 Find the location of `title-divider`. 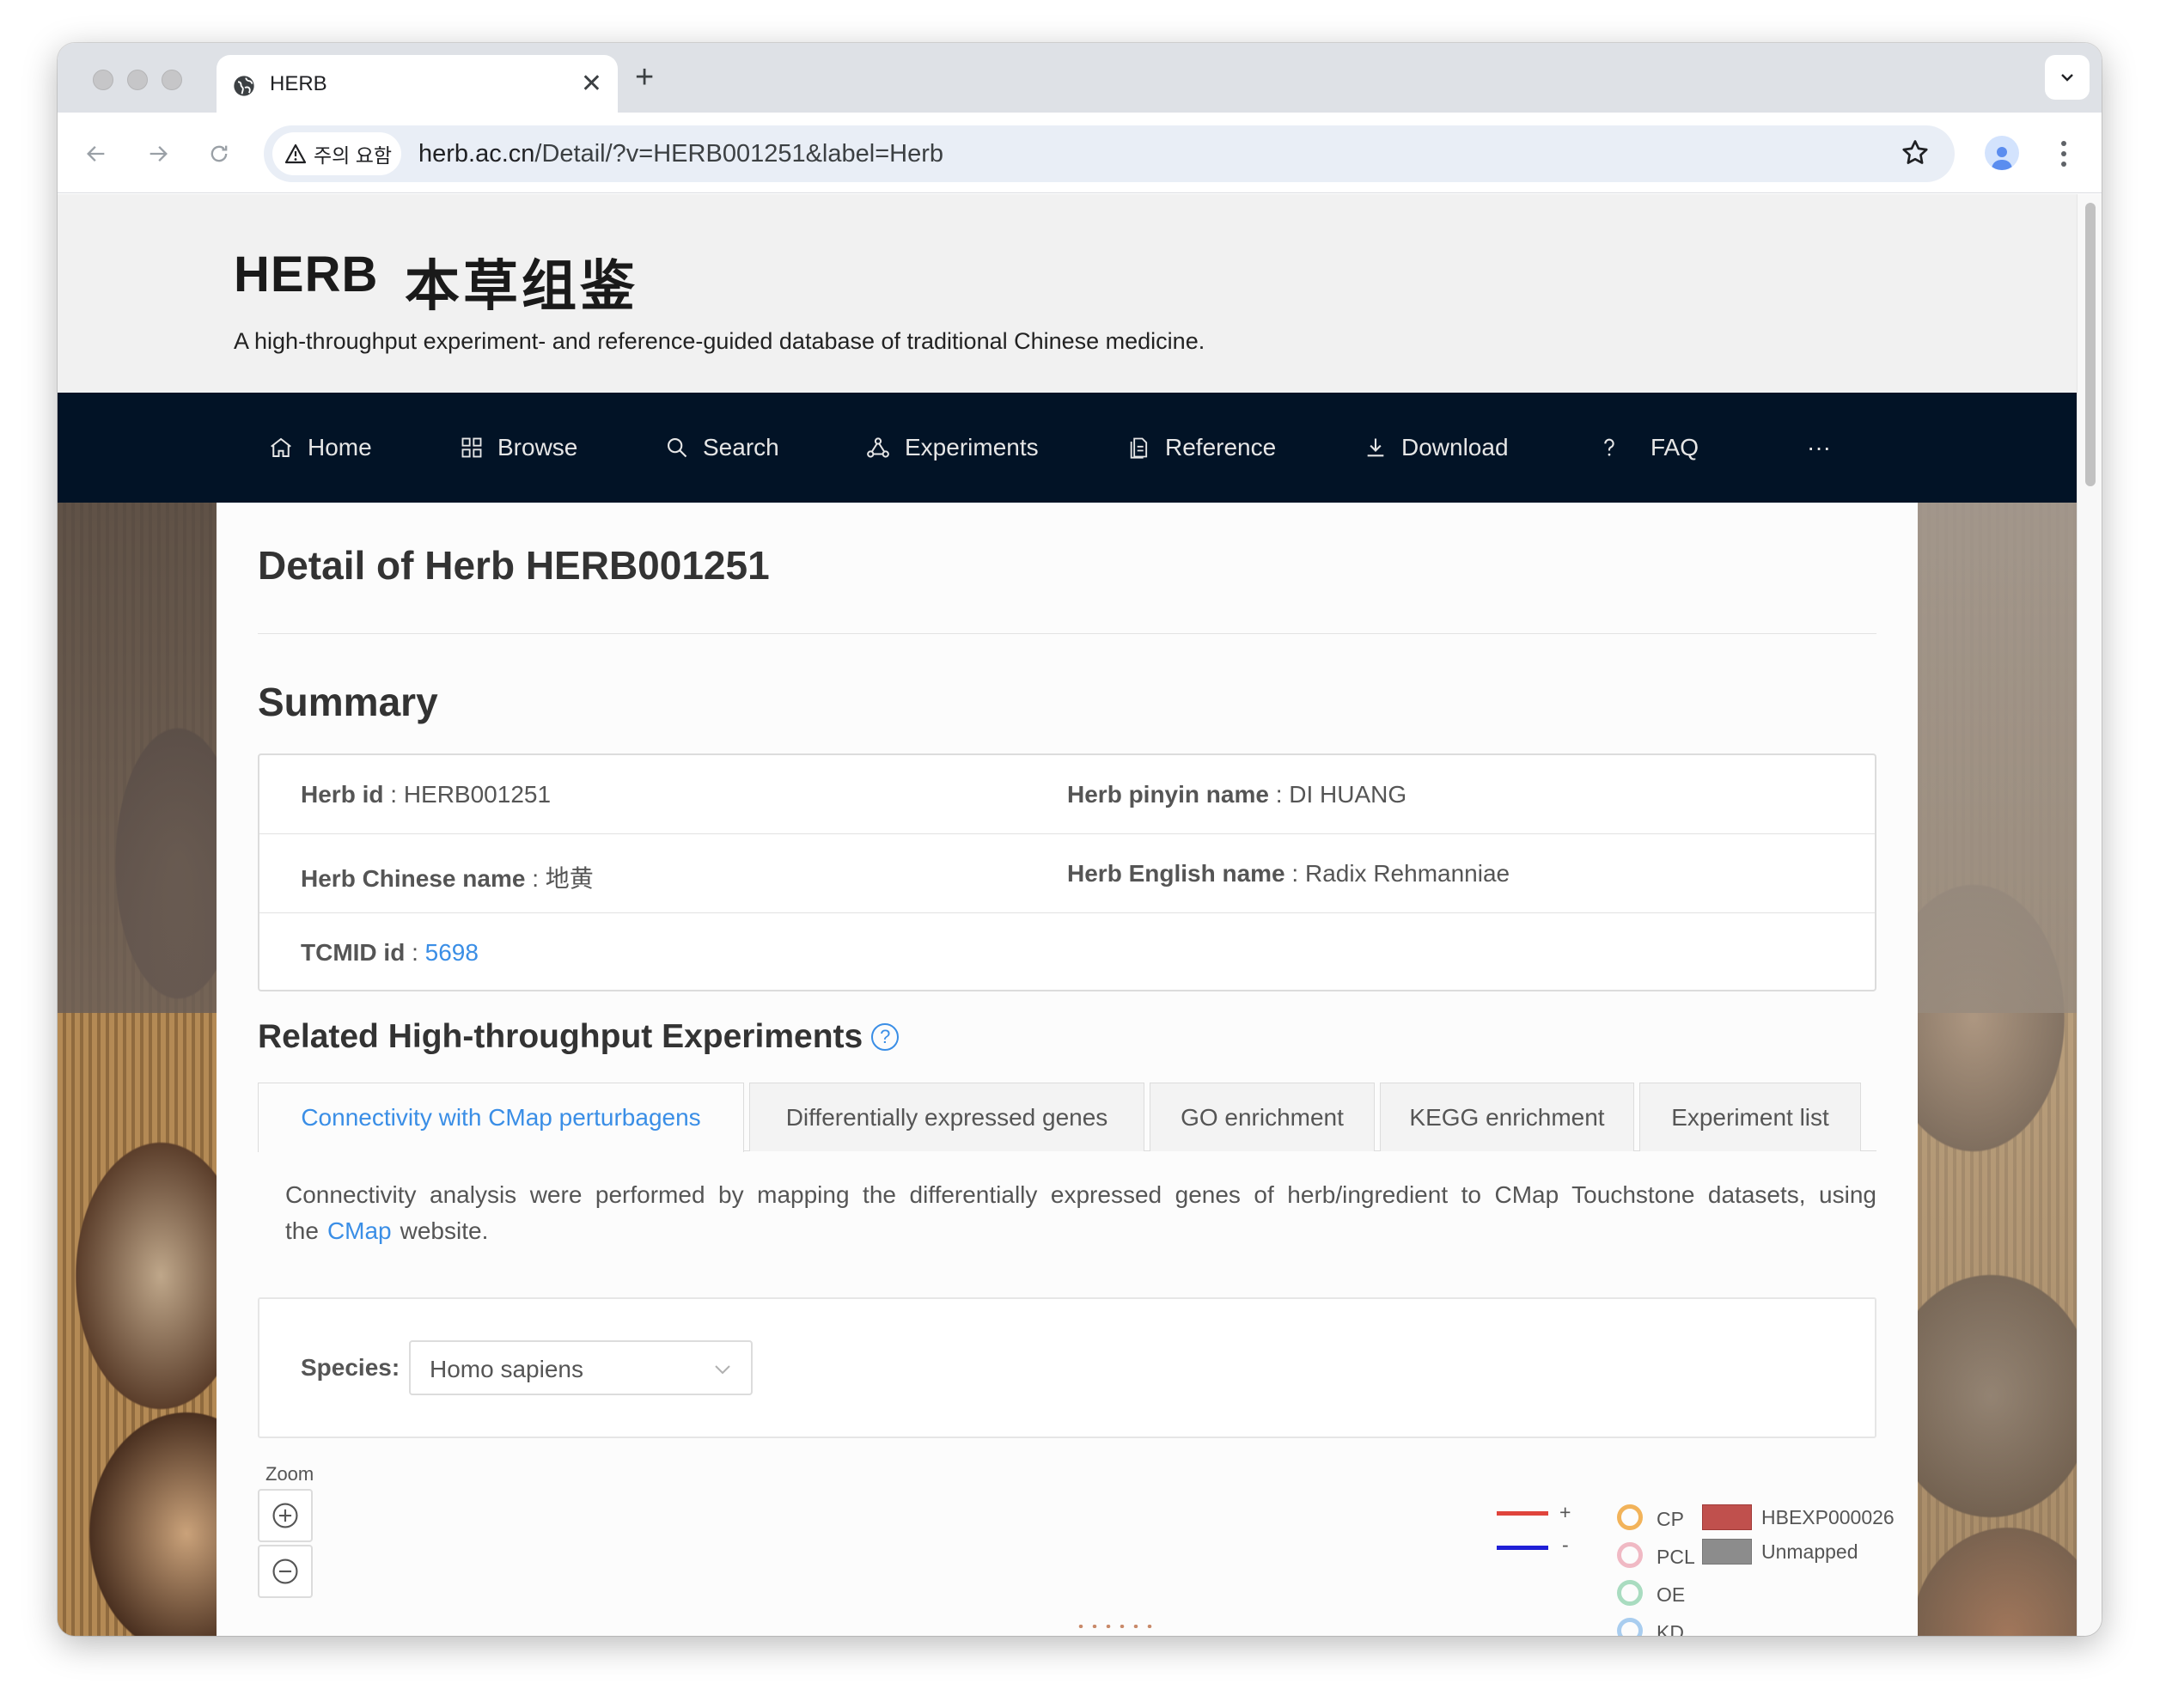

title-divider is located at coordinates (1067, 633).